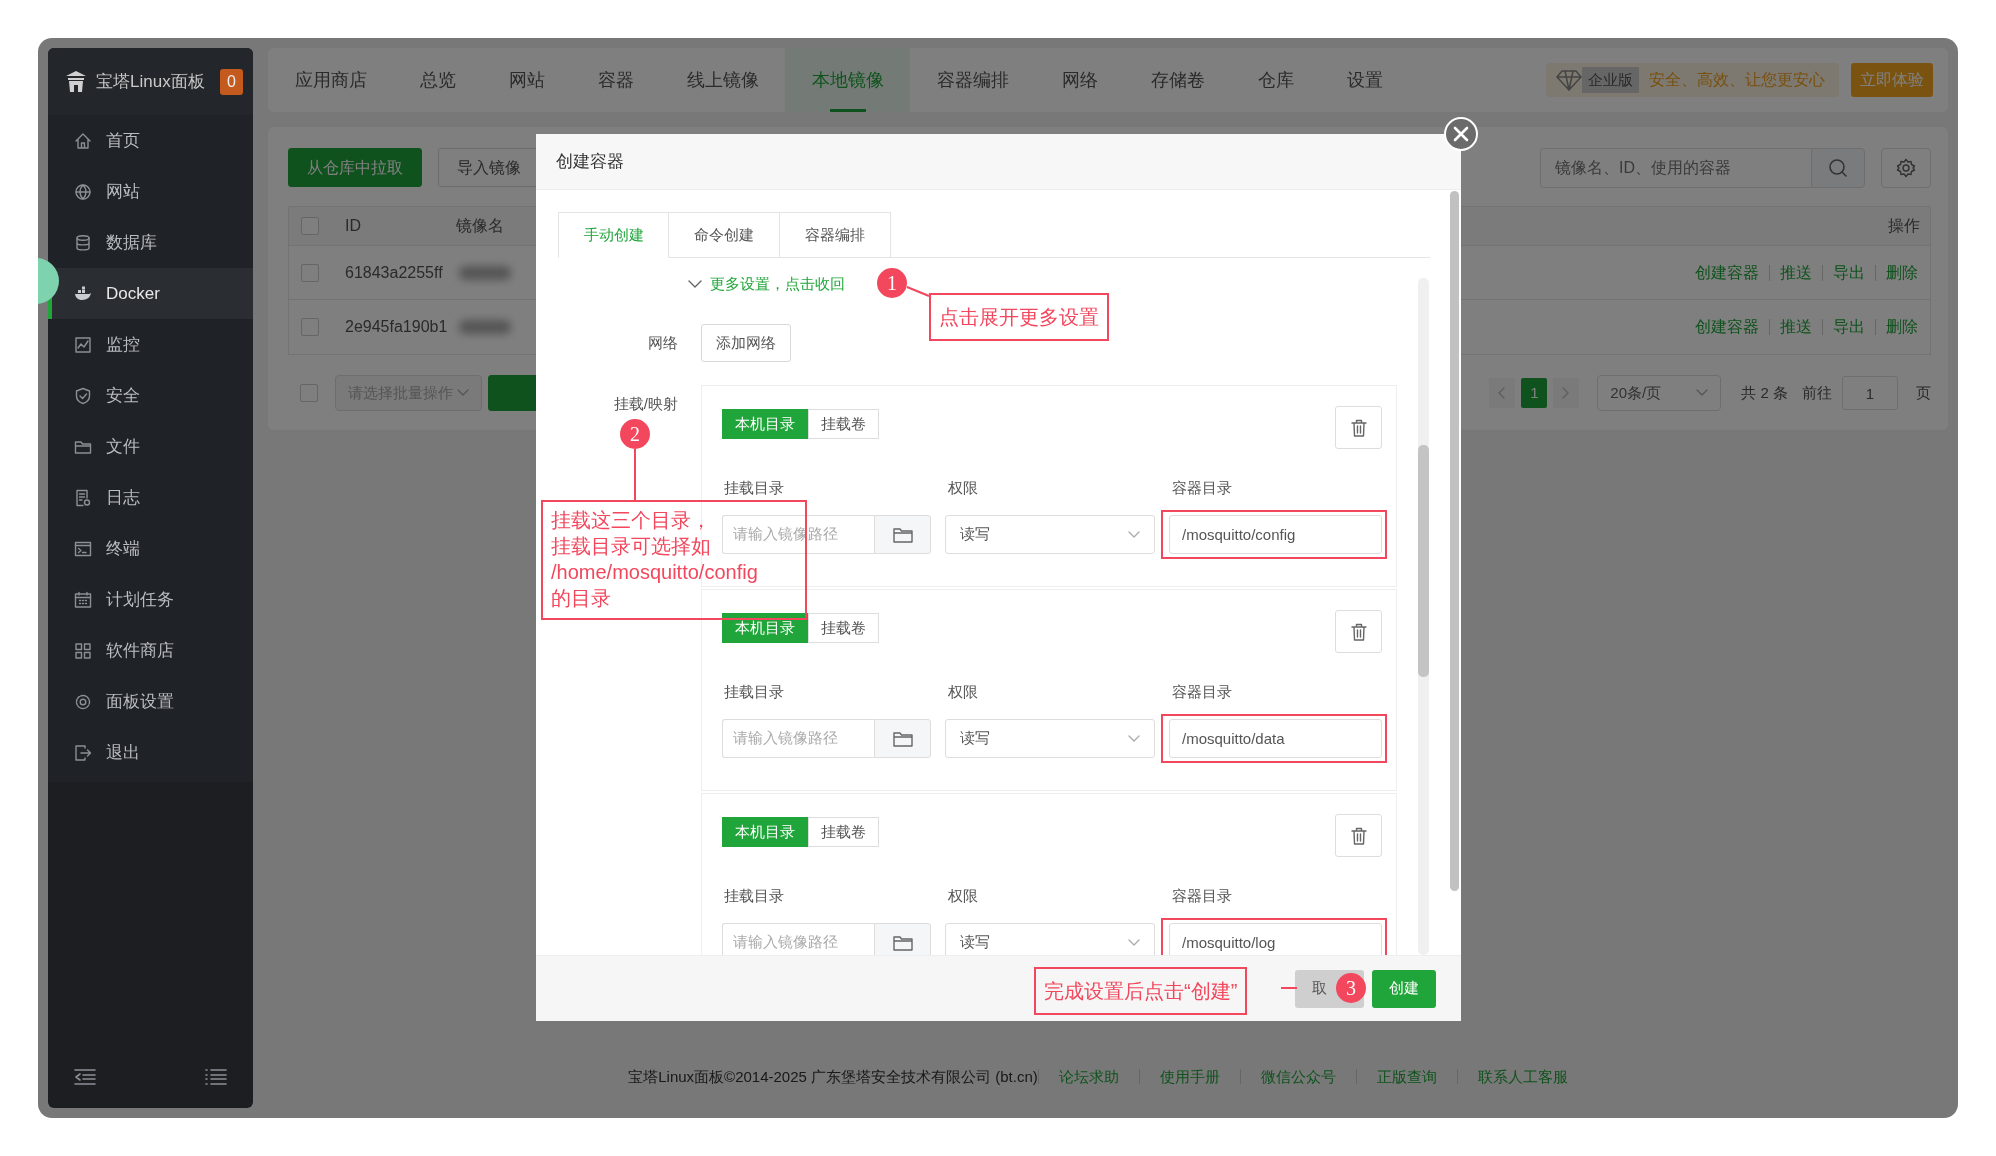 The image size is (1996, 1156). I want to click on dialog-title: 创建容器, so click(998, 162).